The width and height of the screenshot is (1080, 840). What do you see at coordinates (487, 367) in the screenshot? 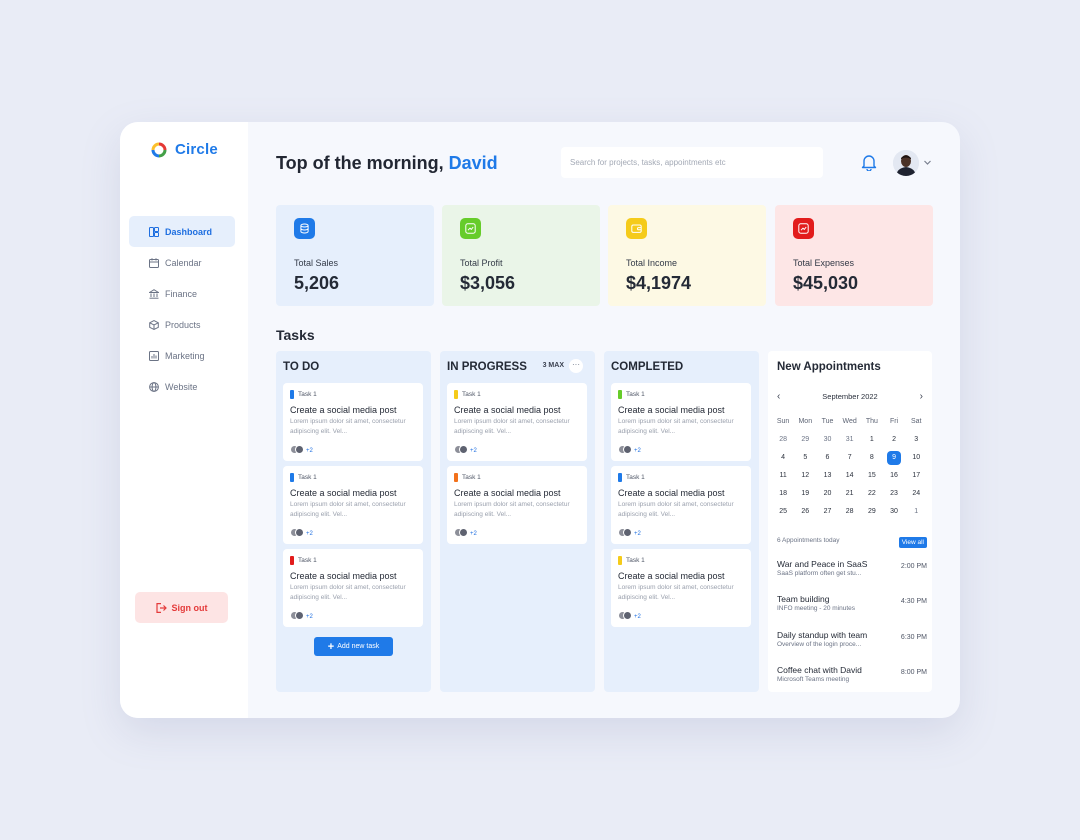
I see `column-title: IN PROGRESS` at bounding box center [487, 367].